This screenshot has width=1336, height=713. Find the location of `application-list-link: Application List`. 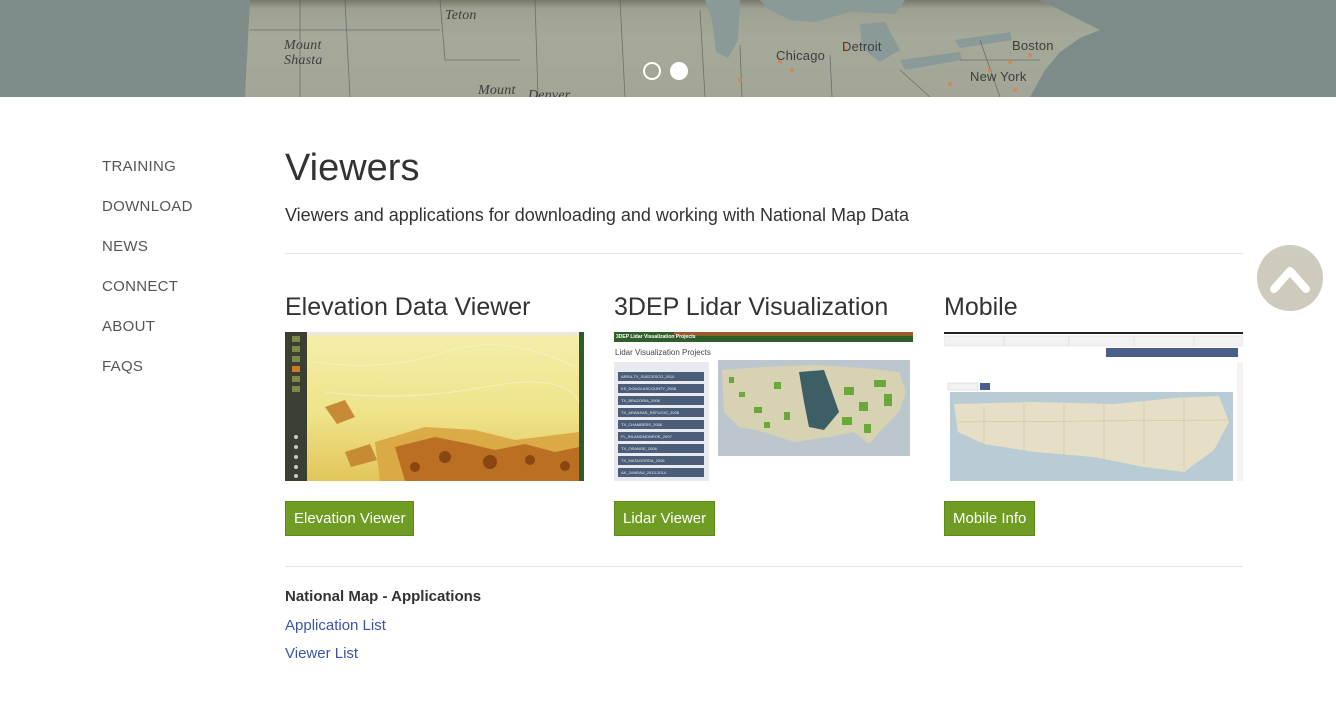

application-list-link: Application List is located at coordinates (383, 625).